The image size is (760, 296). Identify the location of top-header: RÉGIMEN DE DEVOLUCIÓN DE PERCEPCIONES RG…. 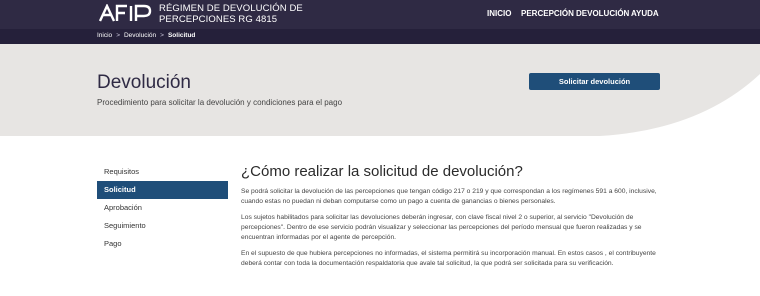
(380, 14).